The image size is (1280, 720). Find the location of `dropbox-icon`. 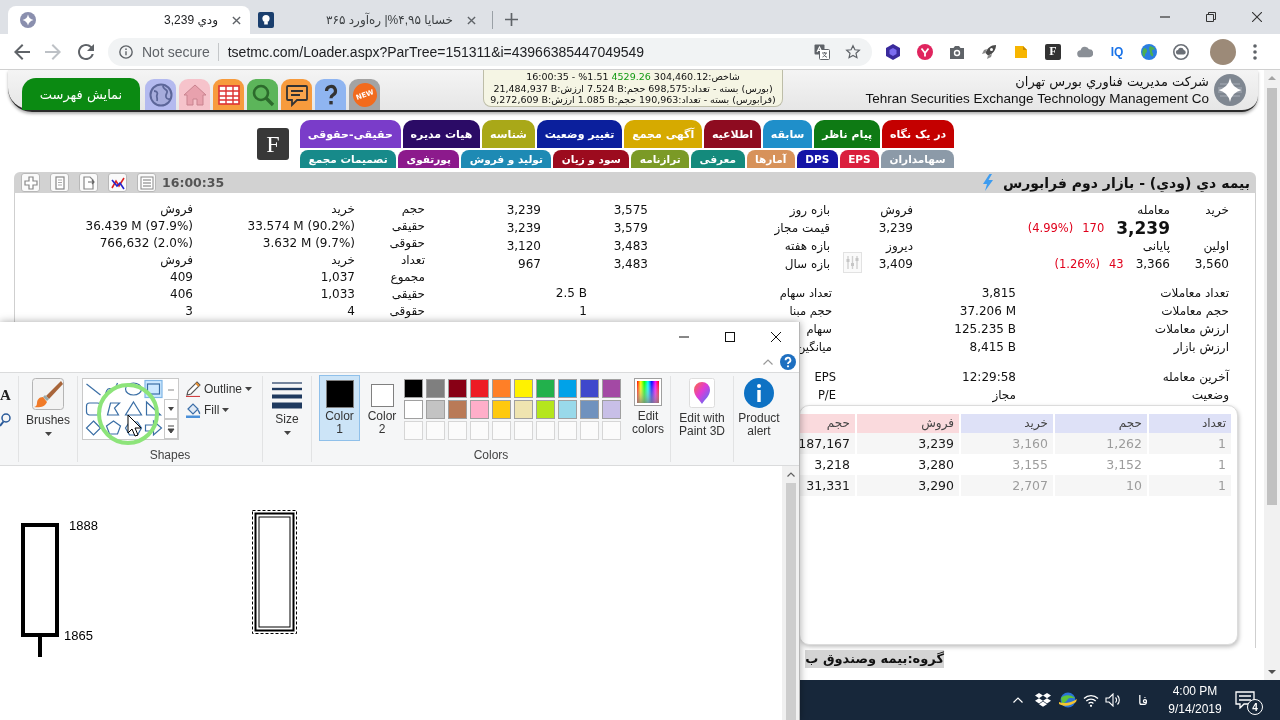

dropbox-icon is located at coordinates (1042, 700).